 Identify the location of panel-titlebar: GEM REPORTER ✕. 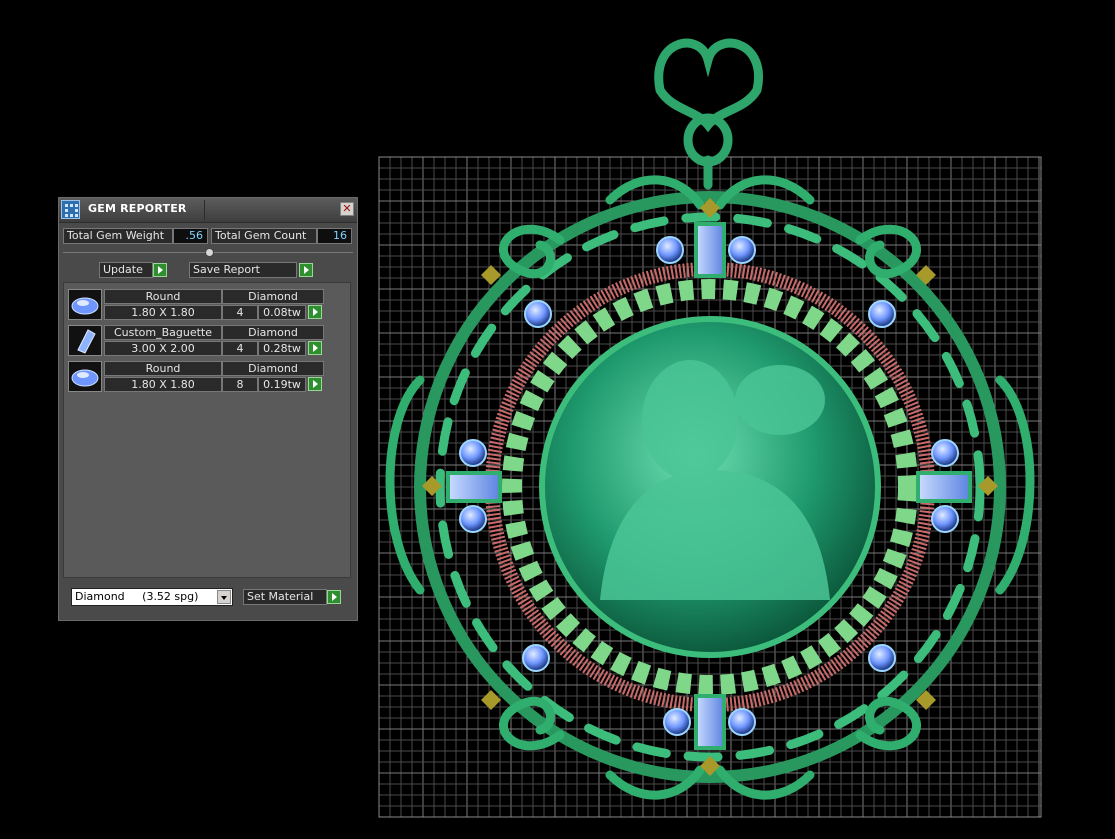
(208, 210).